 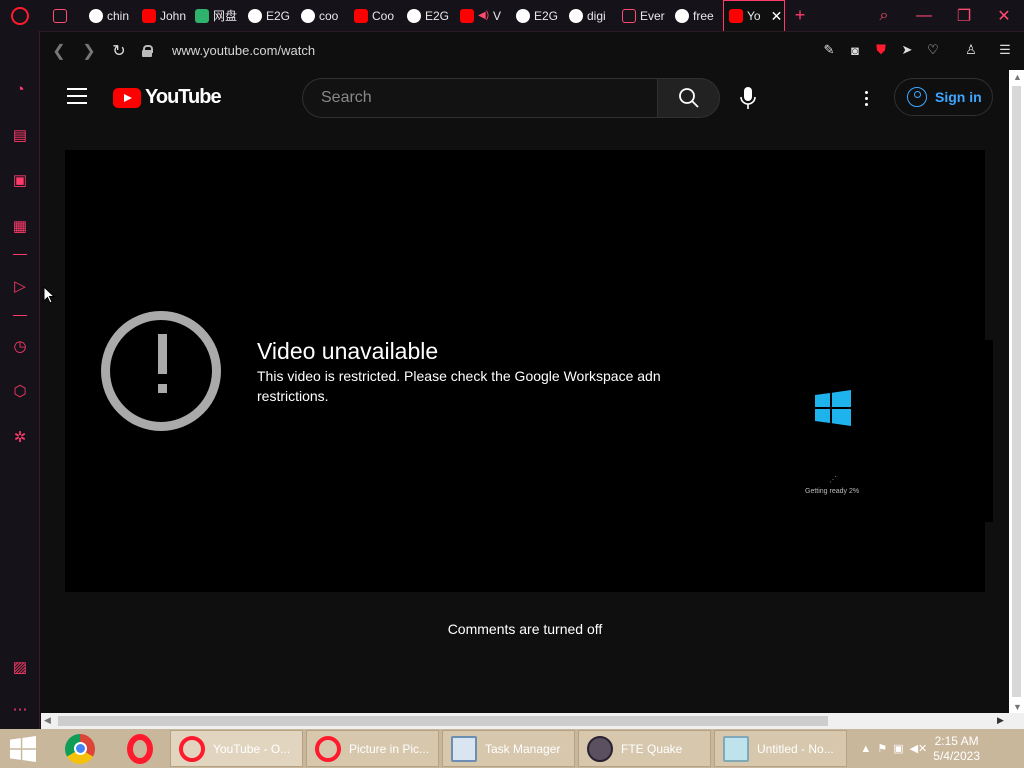 What do you see at coordinates (20, 391) in the screenshot?
I see `box-icon: ⬡` at bounding box center [20, 391].